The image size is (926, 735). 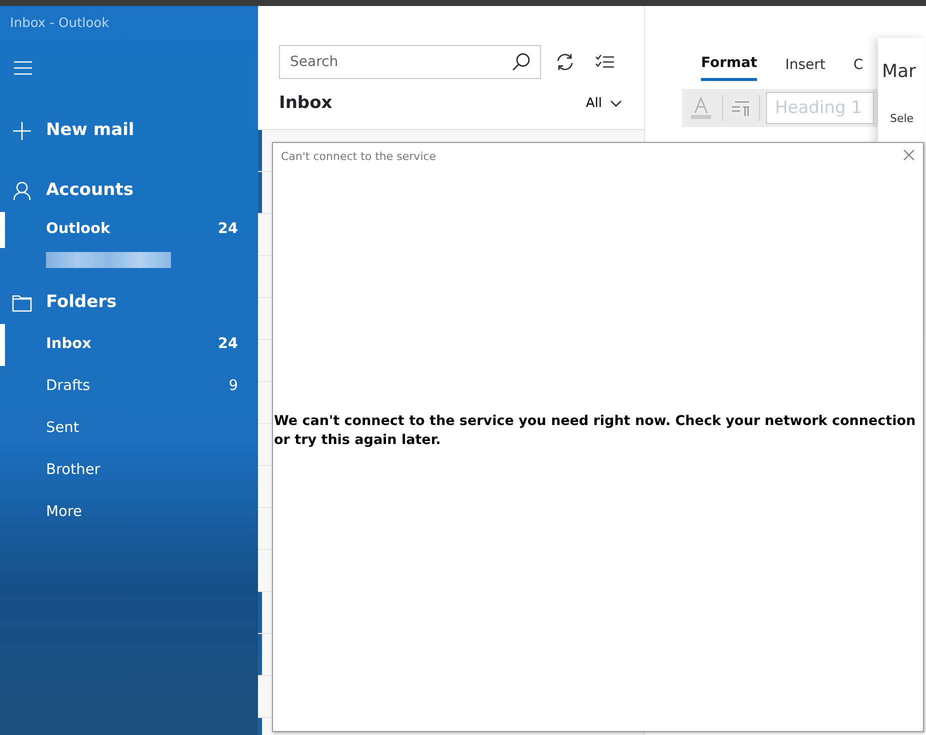 I want to click on window-title: Inbox - Outlook, so click(x=59, y=24).